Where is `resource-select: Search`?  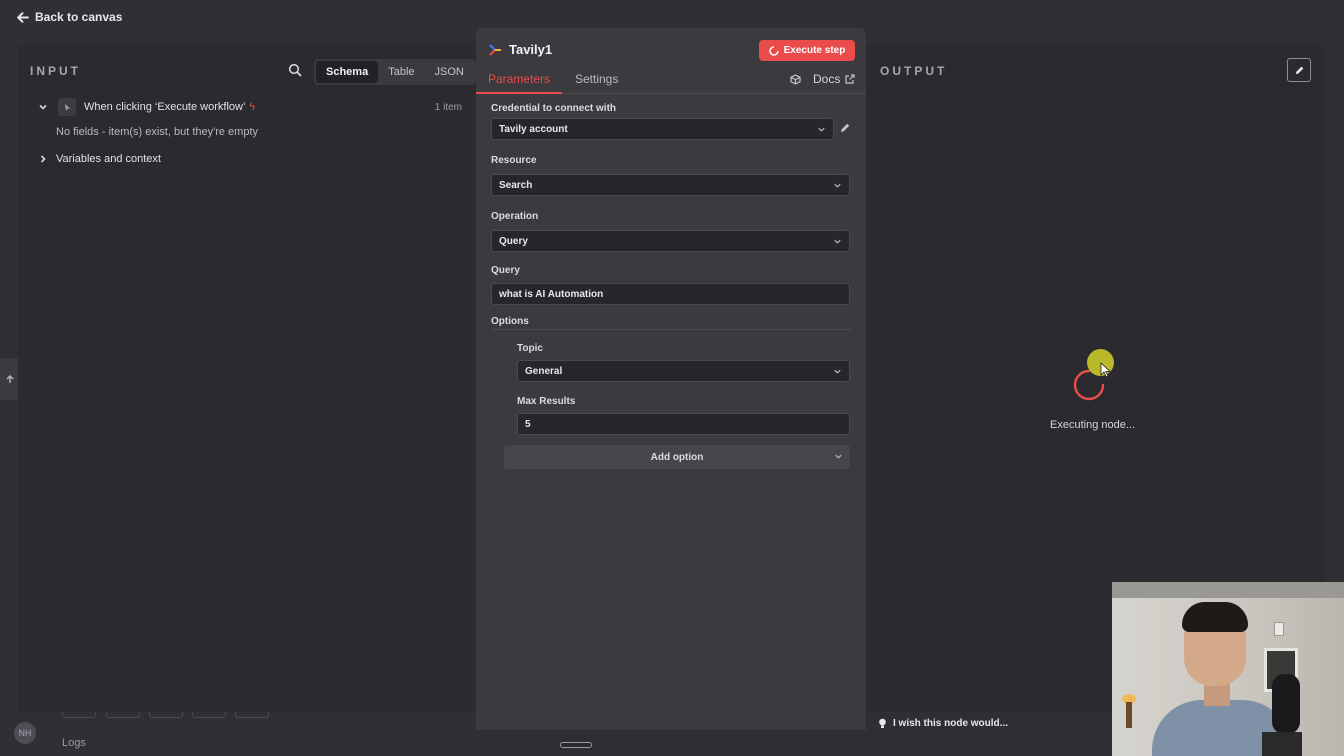
resource-select: Search is located at coordinates (670, 185).